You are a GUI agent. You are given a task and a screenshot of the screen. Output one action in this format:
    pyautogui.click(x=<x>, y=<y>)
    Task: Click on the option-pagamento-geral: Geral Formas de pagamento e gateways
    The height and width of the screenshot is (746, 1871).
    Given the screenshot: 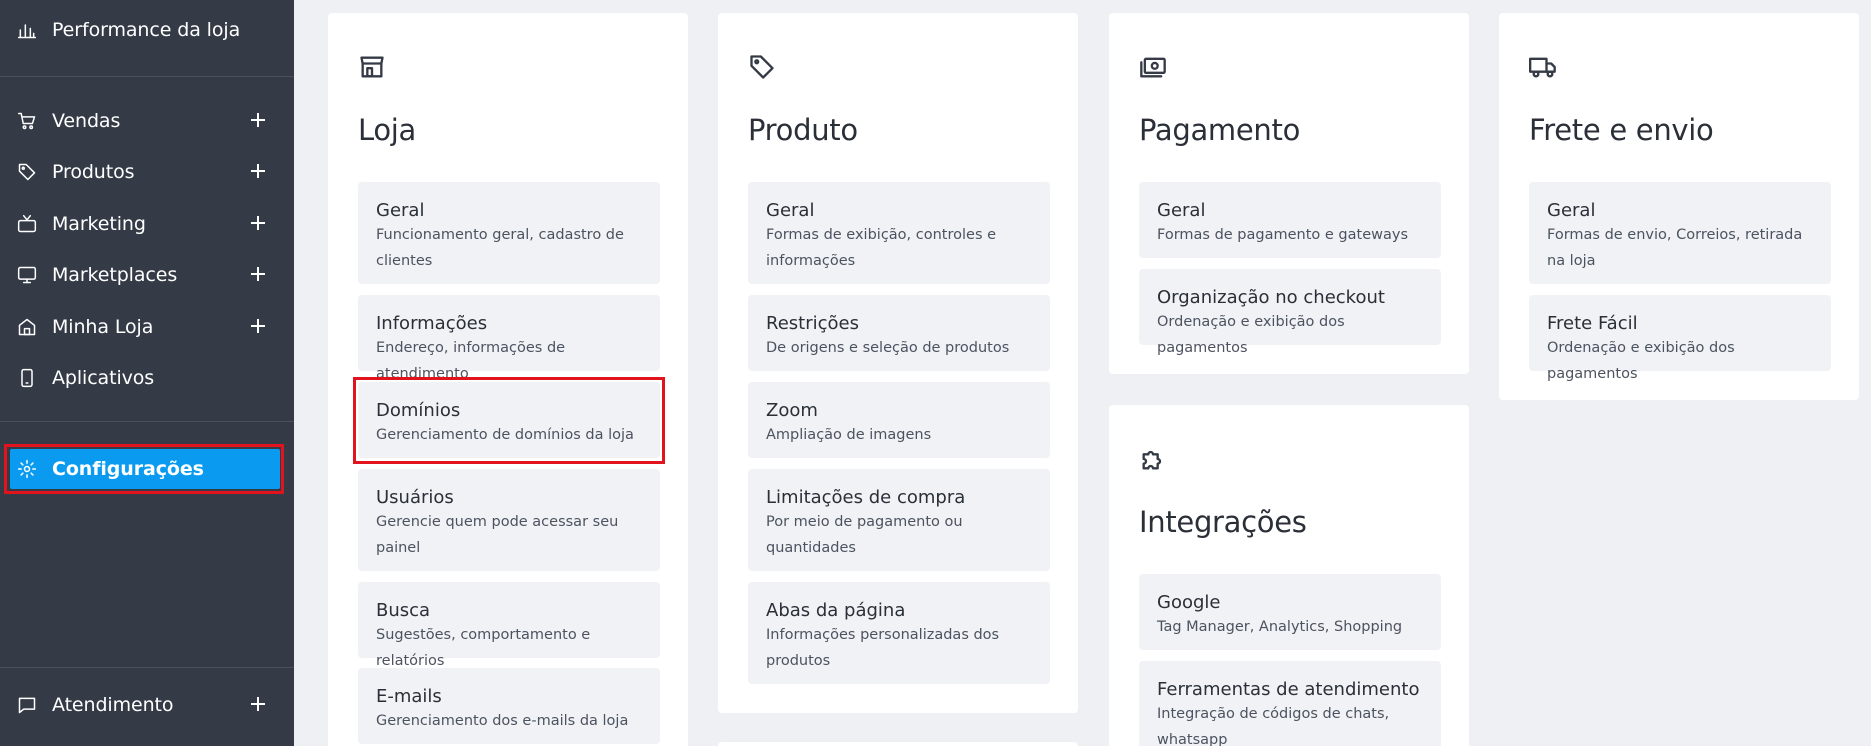 What is the action you would take?
    pyautogui.click(x=1290, y=220)
    